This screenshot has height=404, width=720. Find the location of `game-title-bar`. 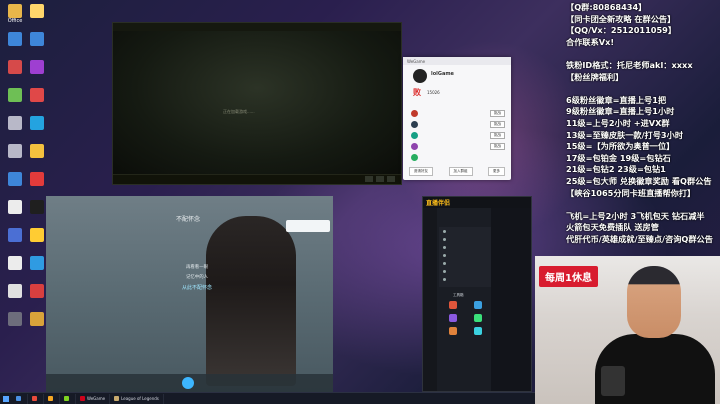

game-title-bar is located at coordinates (257, 27).